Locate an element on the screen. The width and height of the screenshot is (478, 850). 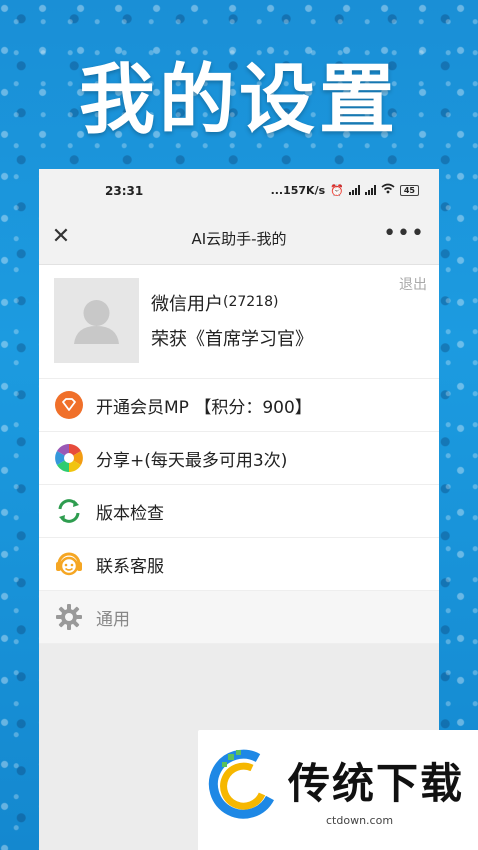
support-agent-icon is located at coordinates (69, 564).